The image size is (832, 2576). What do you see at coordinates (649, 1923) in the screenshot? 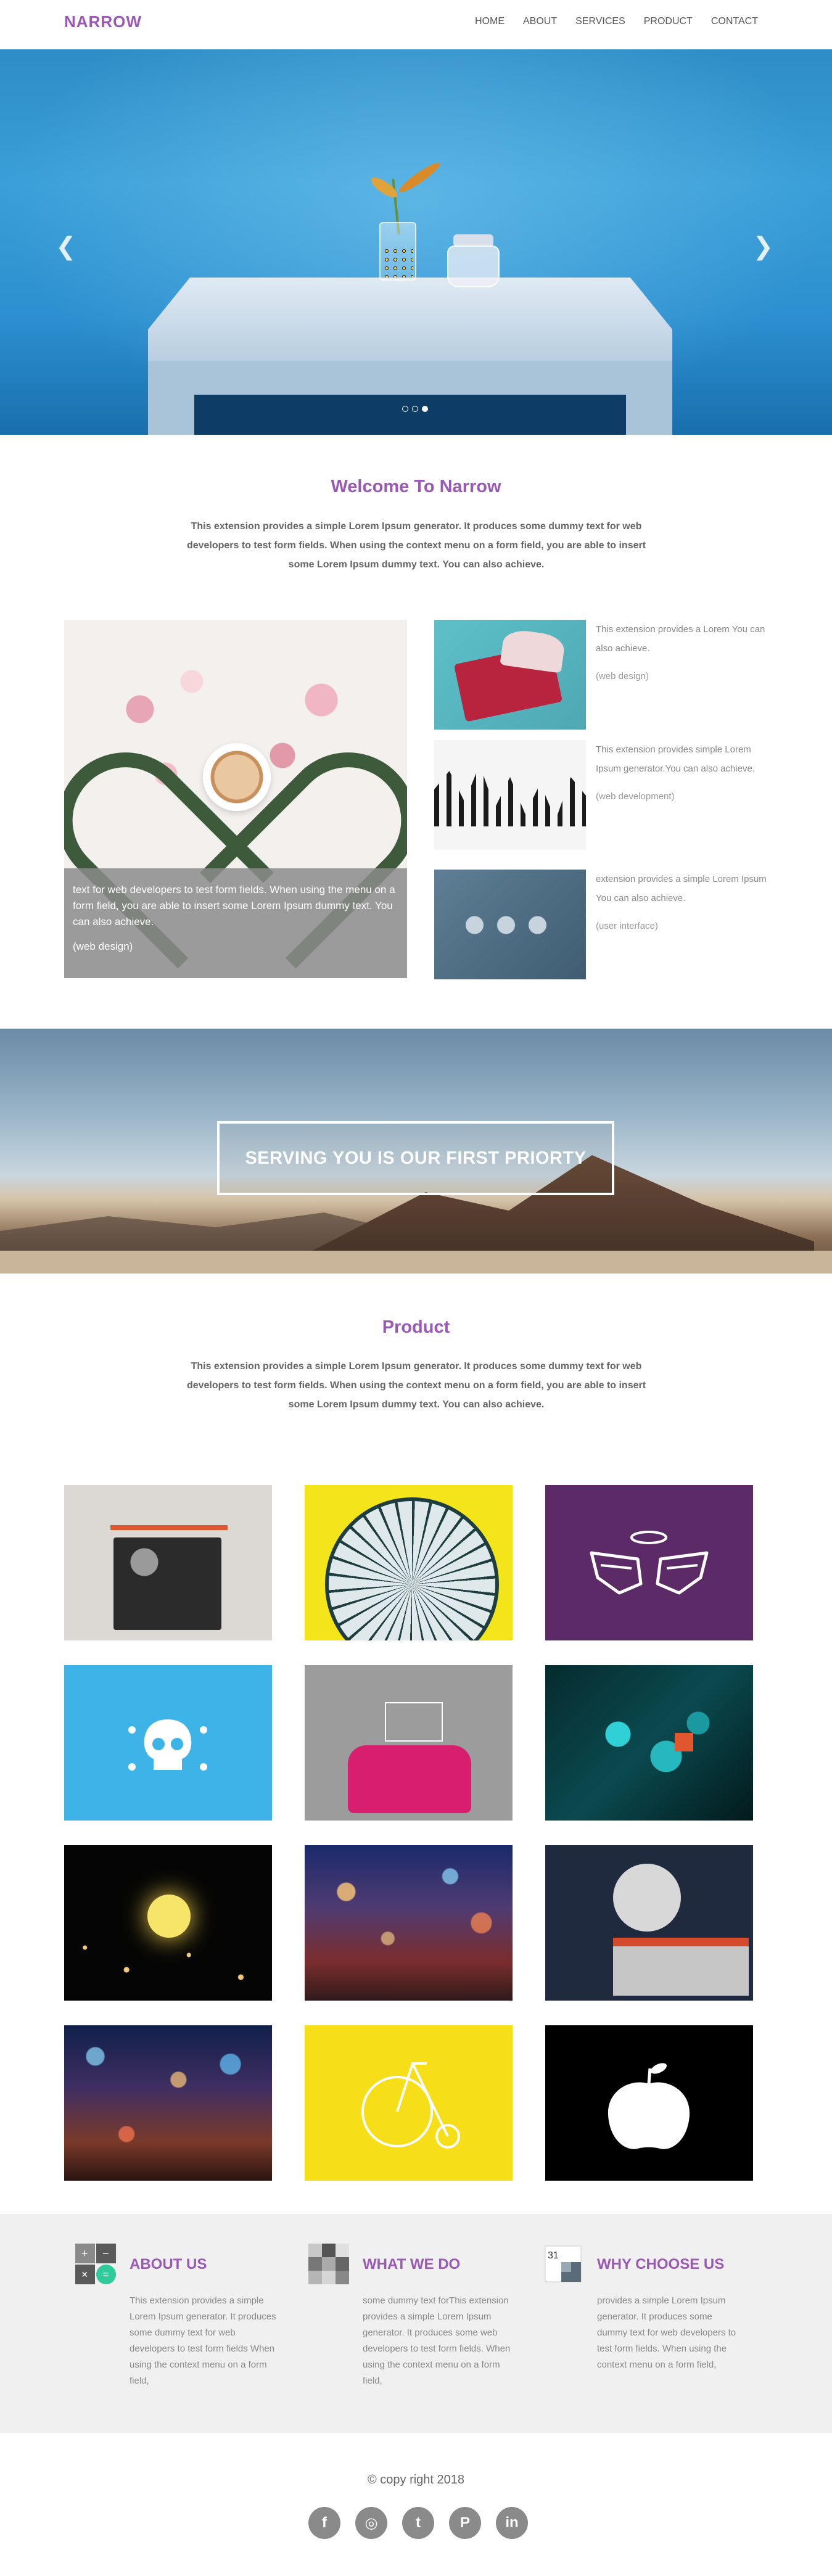
I see `product-space-rocket` at bounding box center [649, 1923].